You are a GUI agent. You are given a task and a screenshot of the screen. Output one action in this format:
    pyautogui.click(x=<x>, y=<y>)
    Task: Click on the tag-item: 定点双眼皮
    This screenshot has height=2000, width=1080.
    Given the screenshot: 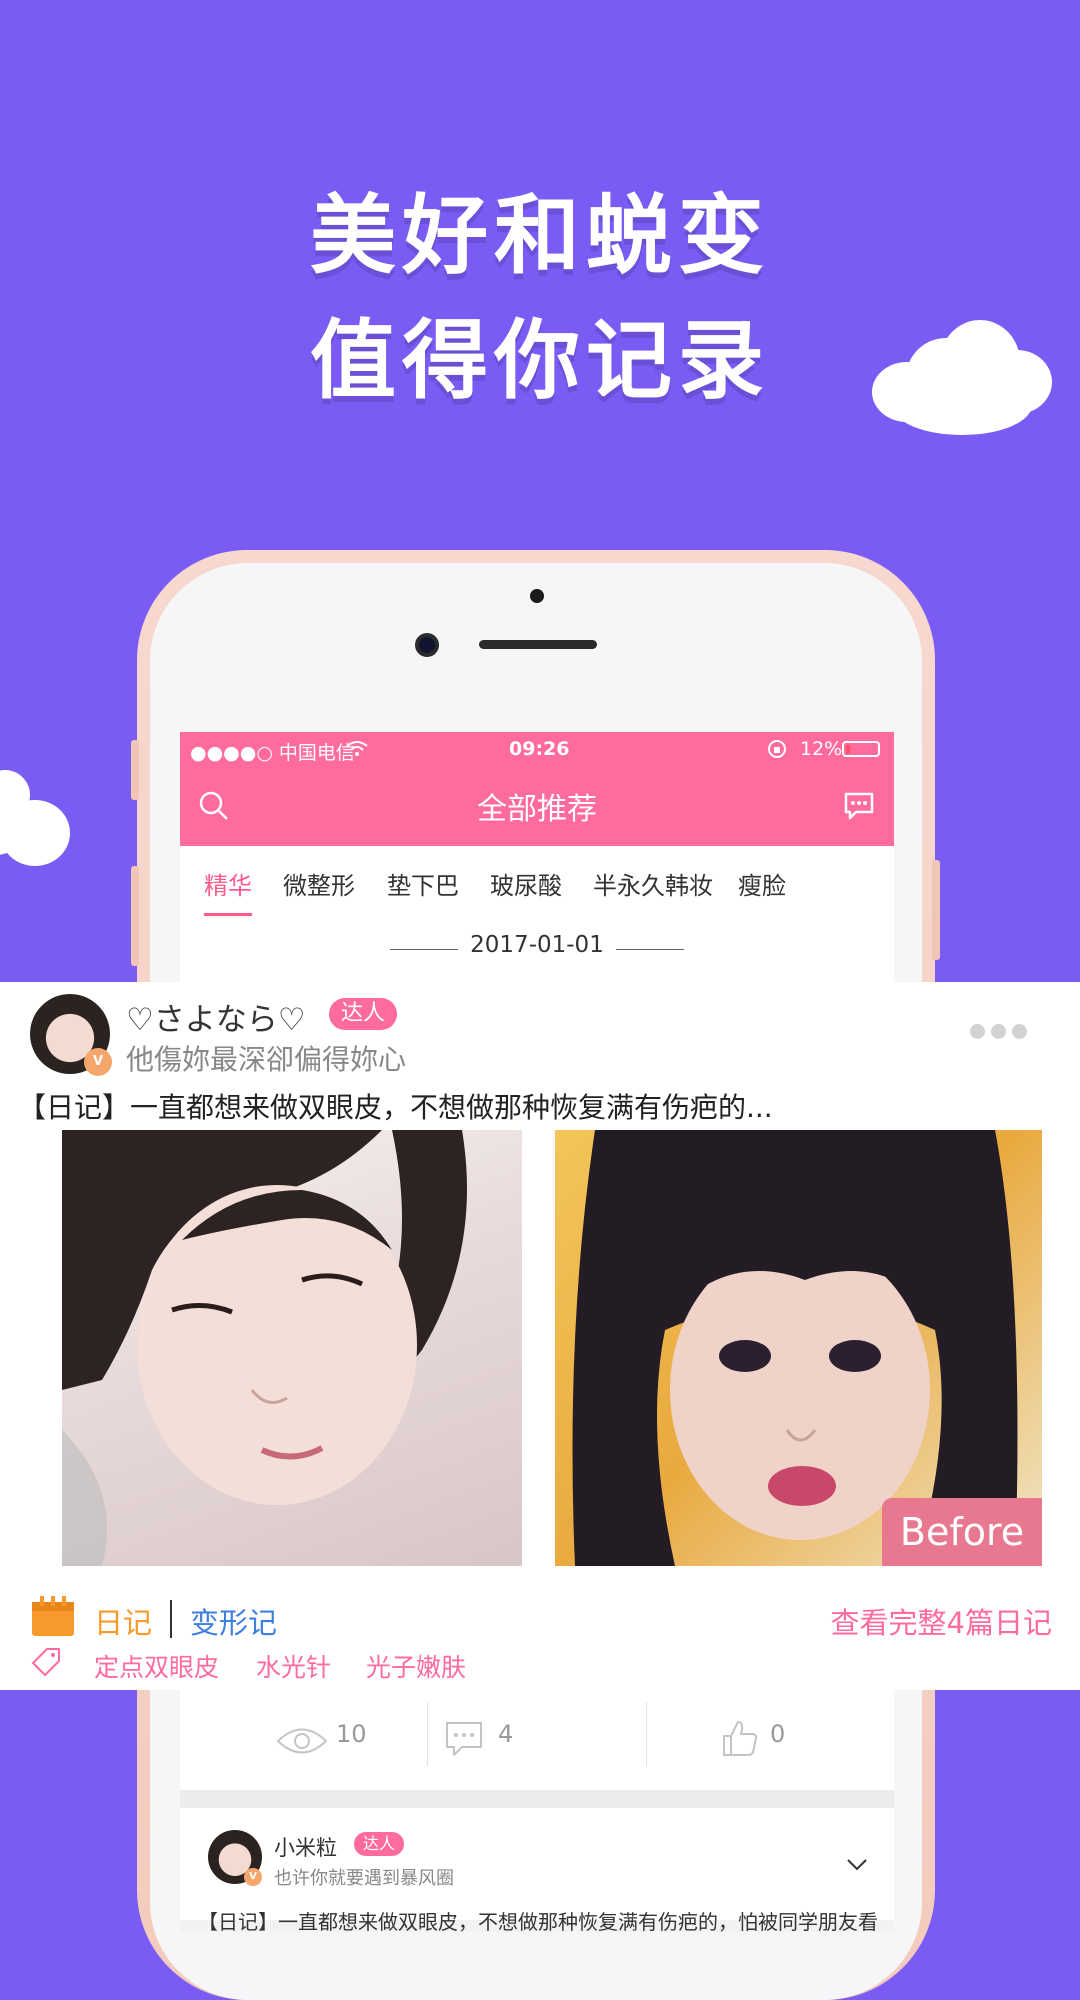 What is the action you would take?
    pyautogui.click(x=156, y=1666)
    